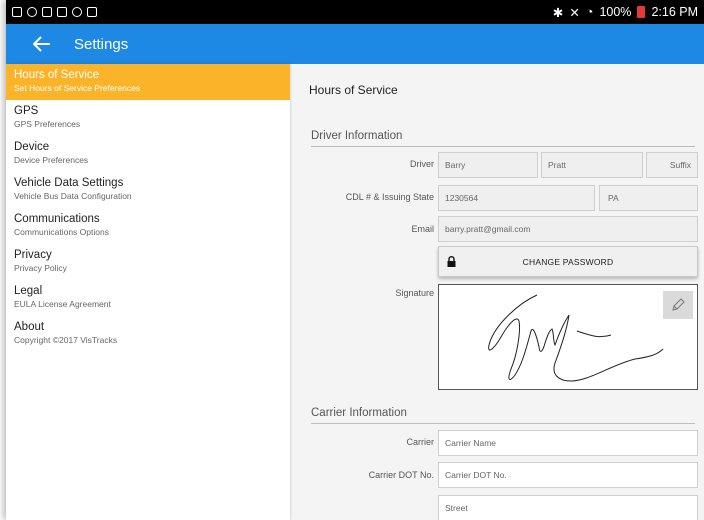  Describe the element at coordinates (33, 255) in the screenshot. I see `sidebar-item-title: Privacy` at that location.